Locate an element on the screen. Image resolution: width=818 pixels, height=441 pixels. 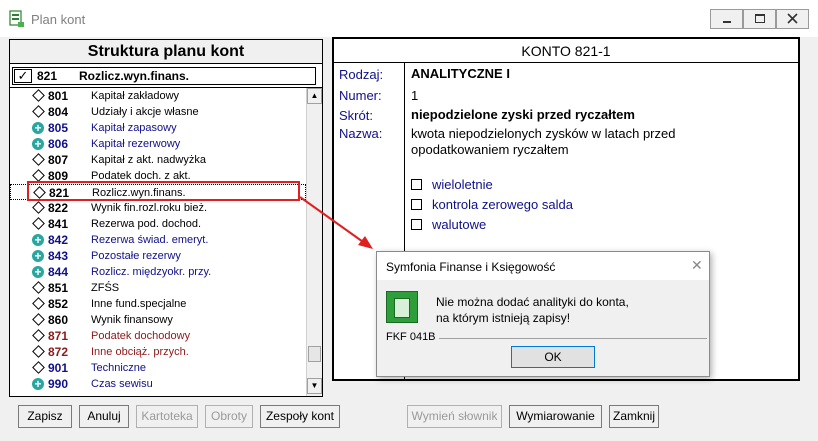
account-name: Wynik finansowy is located at coordinates (132, 320).